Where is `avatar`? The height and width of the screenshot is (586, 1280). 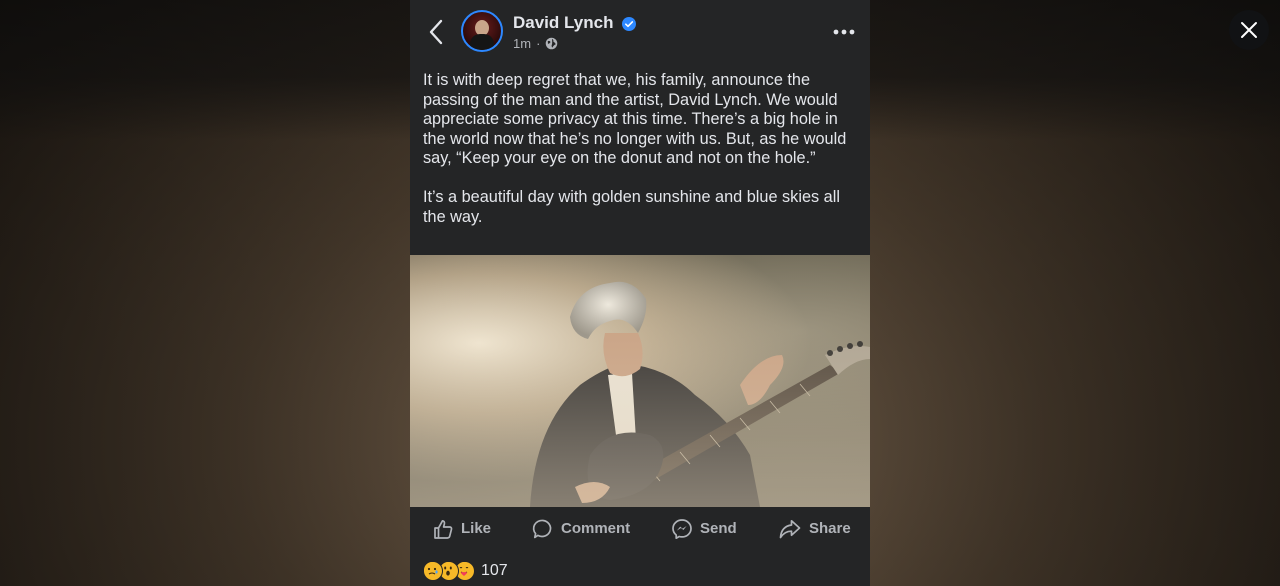
avatar is located at coordinates (482, 31).